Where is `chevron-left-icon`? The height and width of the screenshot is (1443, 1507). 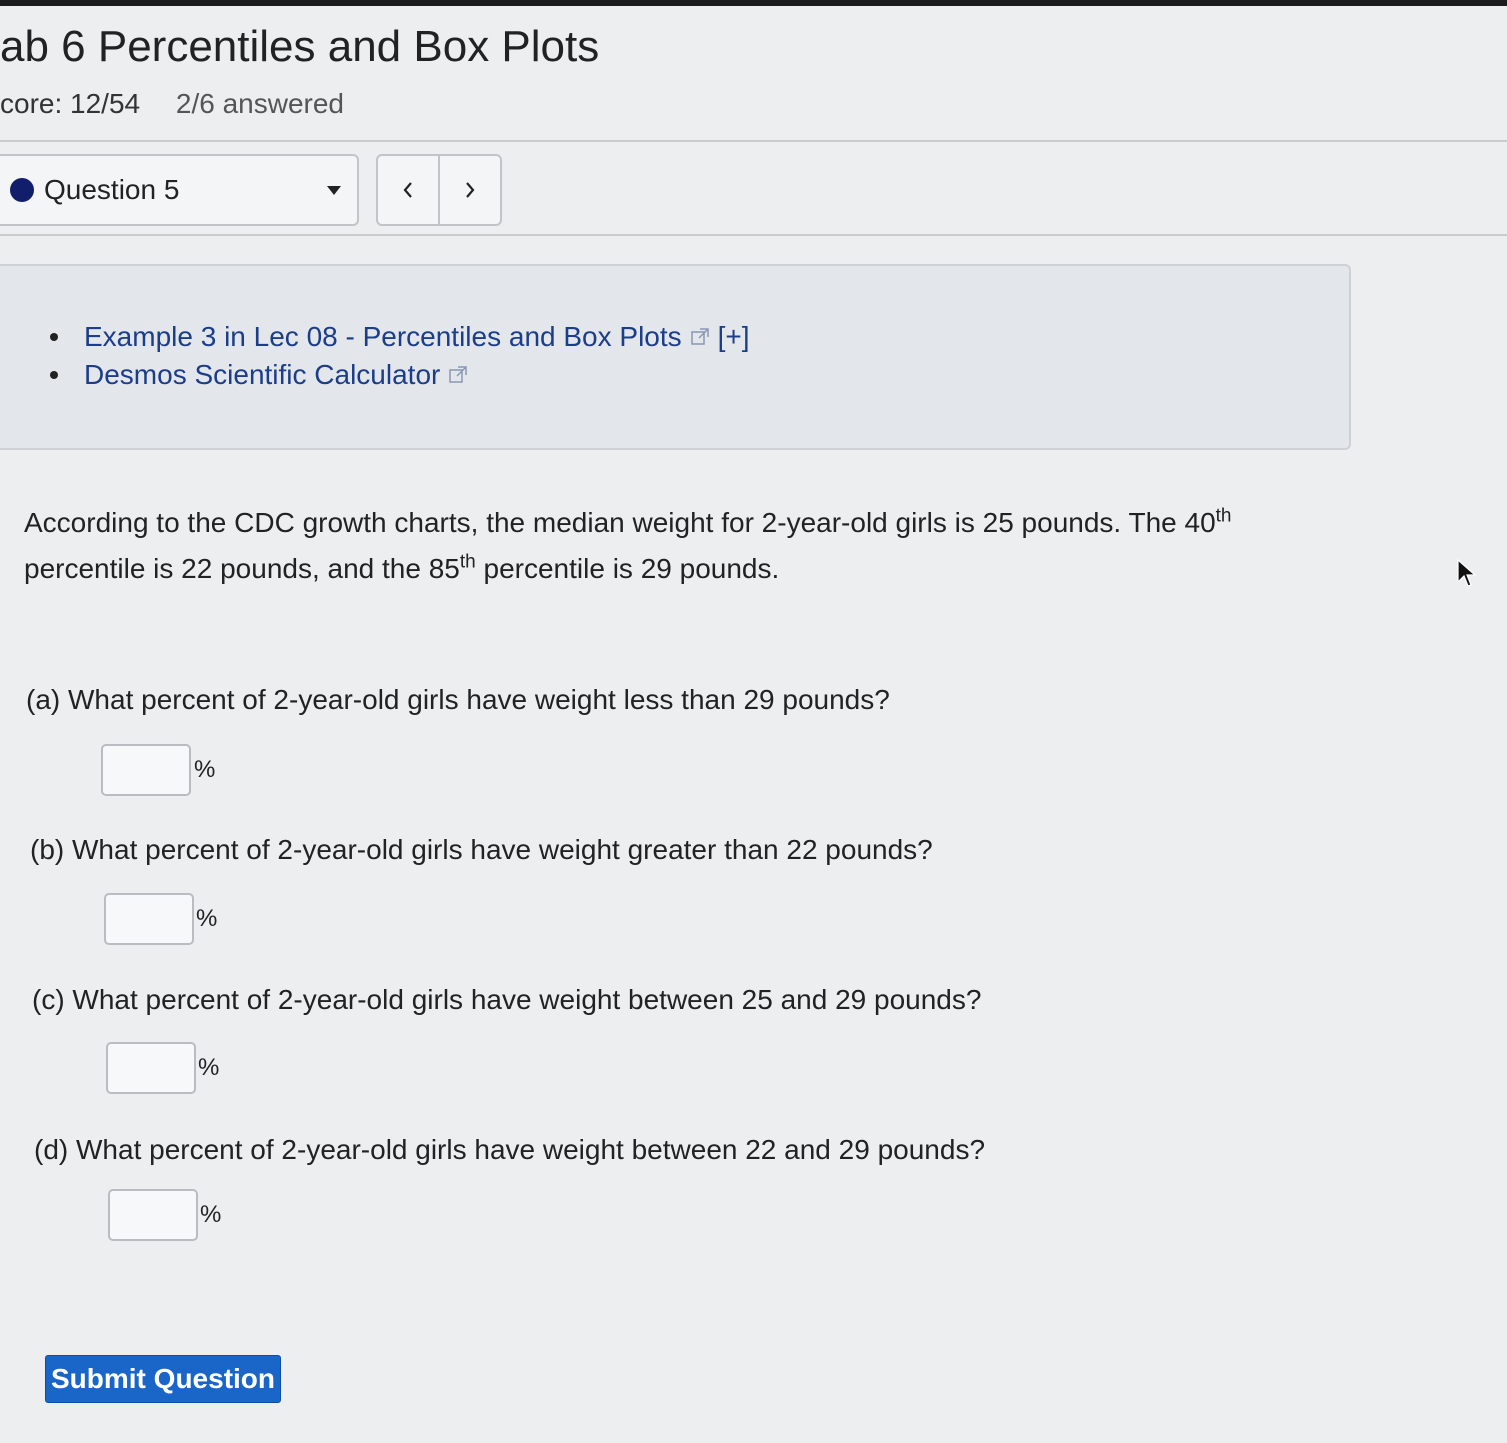
chevron-left-icon is located at coordinates (407, 190).